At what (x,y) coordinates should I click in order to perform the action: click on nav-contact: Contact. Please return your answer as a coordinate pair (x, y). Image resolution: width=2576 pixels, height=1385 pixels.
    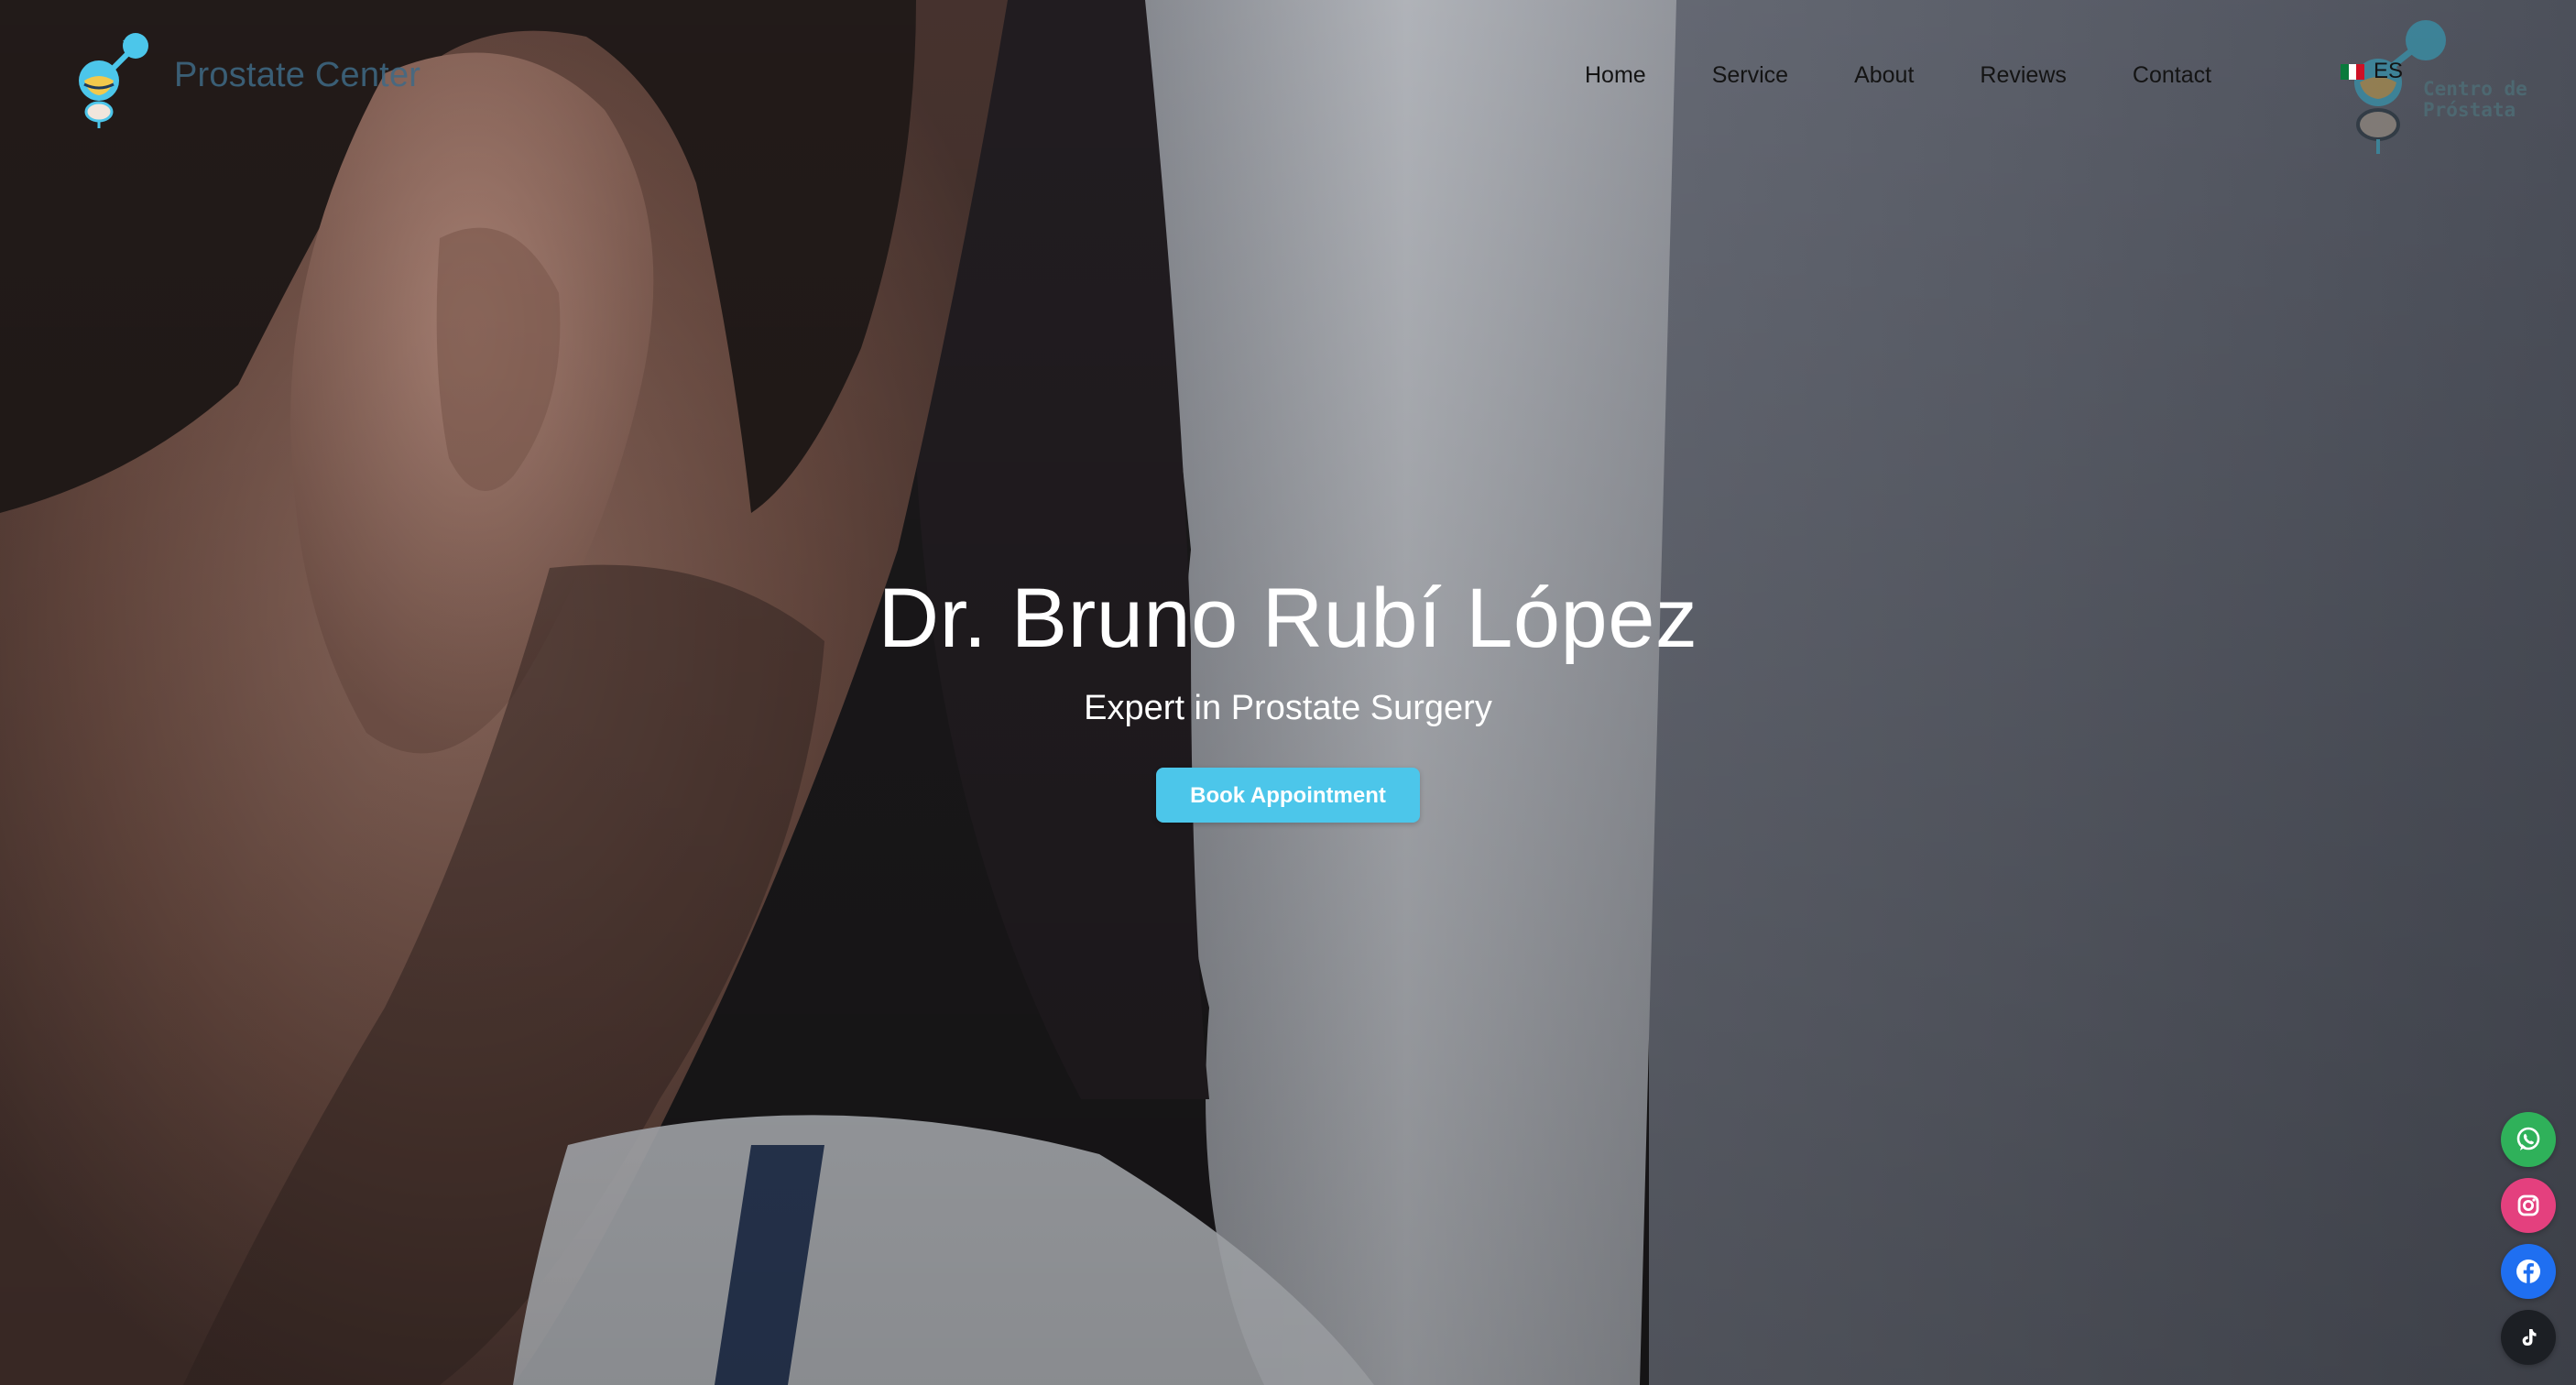
    Looking at the image, I should click on (2172, 75).